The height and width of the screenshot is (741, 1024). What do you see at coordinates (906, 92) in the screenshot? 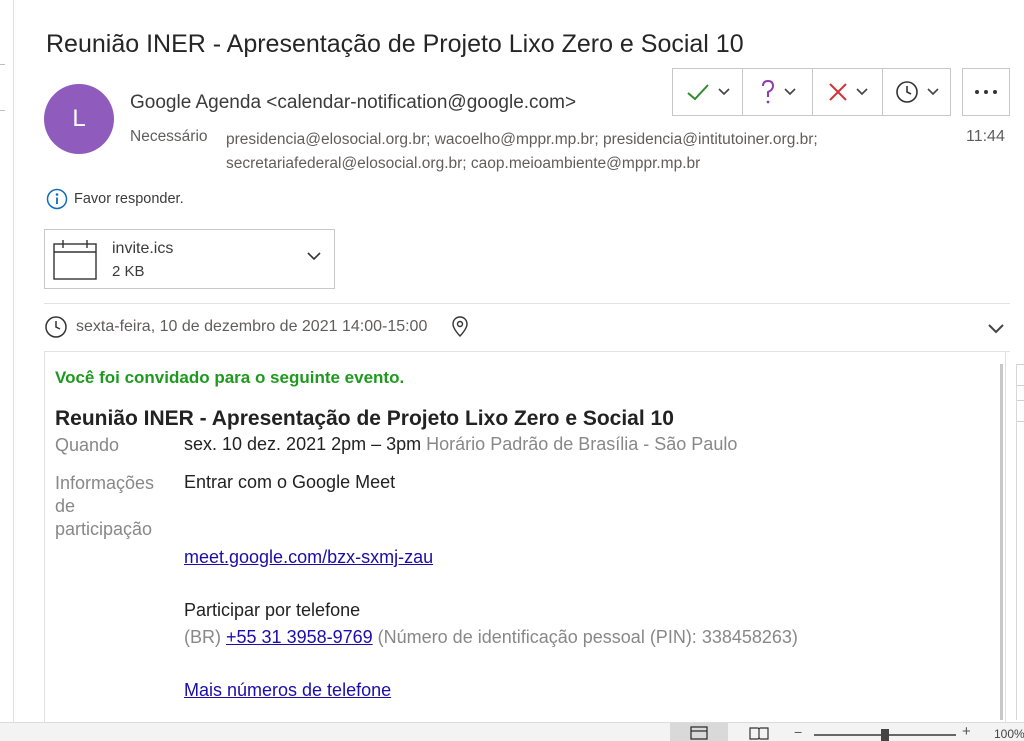
I see `propose-time-icon` at bounding box center [906, 92].